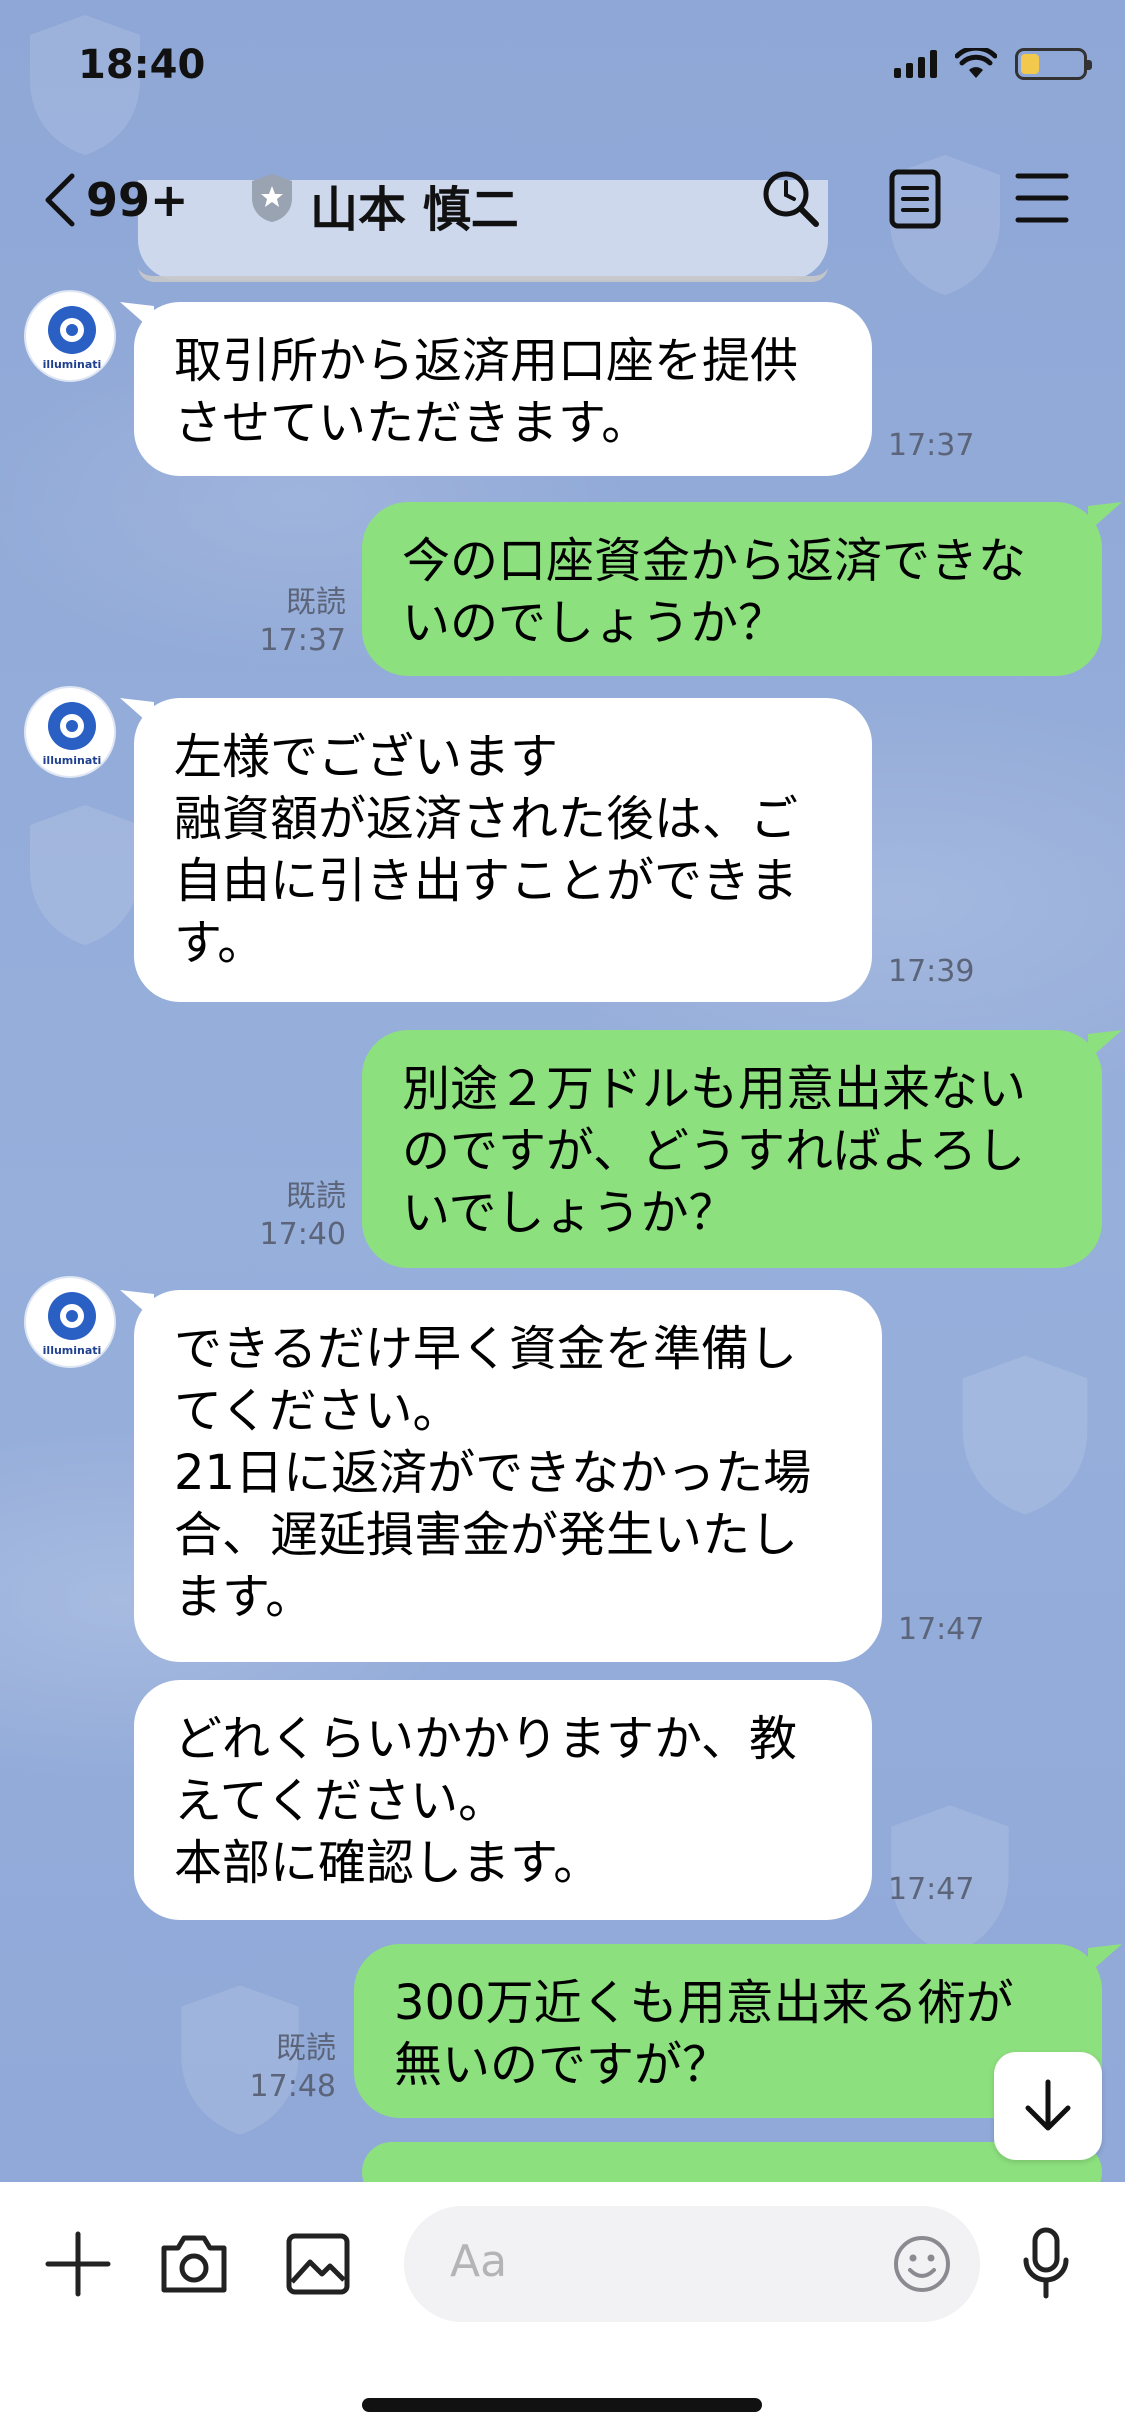 Image resolution: width=1125 pixels, height=2436 pixels. What do you see at coordinates (60, 200) in the screenshot?
I see `chevron-left-icon` at bounding box center [60, 200].